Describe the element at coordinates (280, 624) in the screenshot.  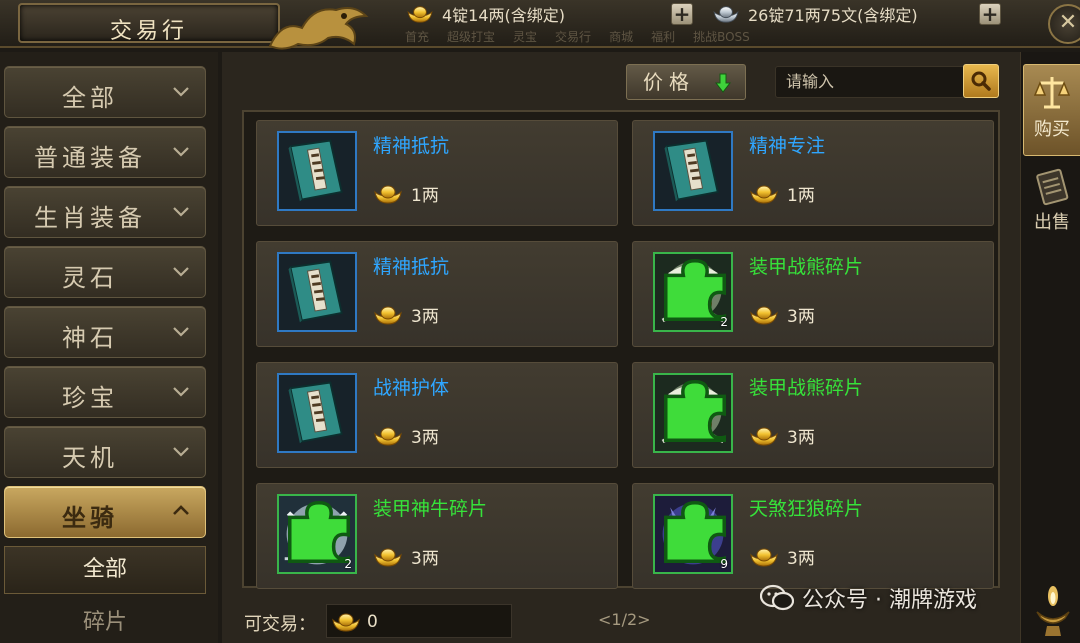
I see `tradeable-label: 可交易：` at that location.